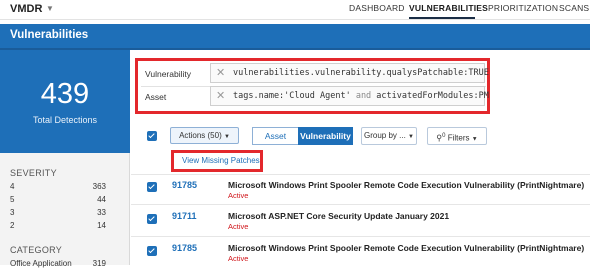 The width and height of the screenshot is (590, 268). I want to click on nav-prioritization: PRIORITIZATION, so click(523, 8).